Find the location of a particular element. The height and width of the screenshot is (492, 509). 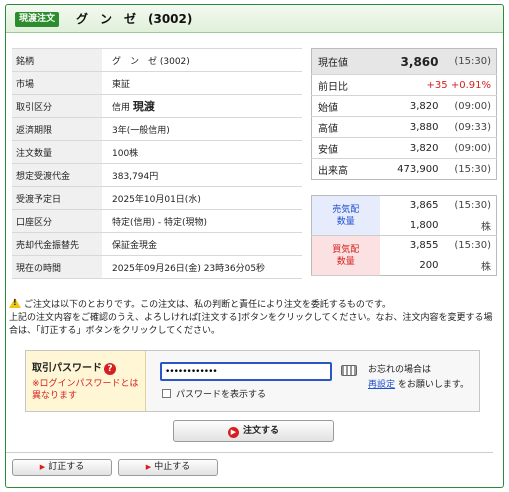

current-price-label: 現在値 is located at coordinates (345, 61).